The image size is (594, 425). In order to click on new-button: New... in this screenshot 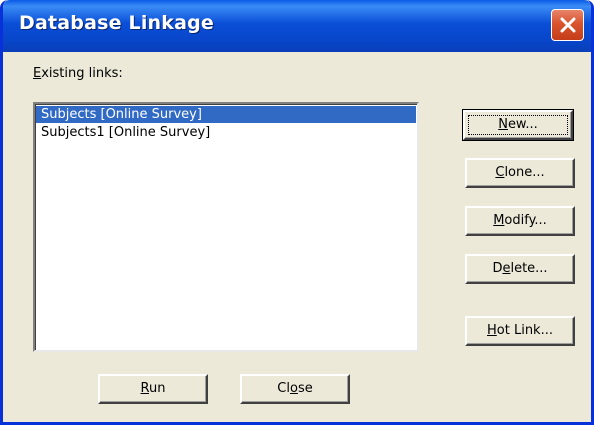, I will do `click(518, 125)`.